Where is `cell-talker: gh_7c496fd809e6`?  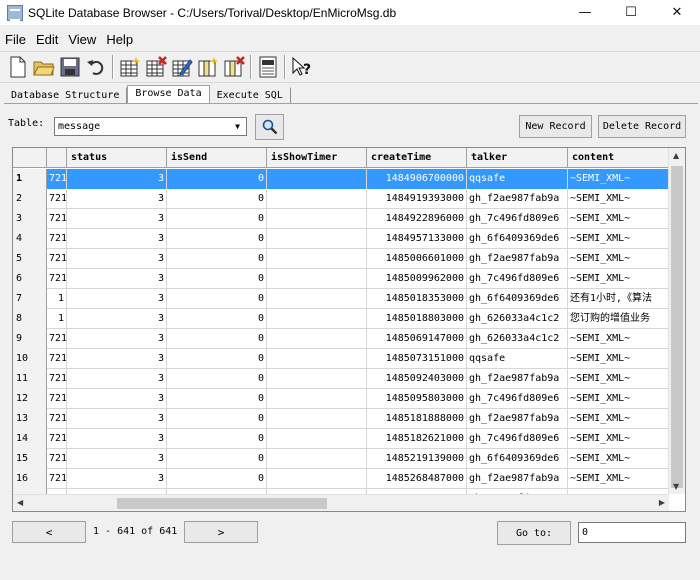 cell-talker: gh_7c496fd809e6 is located at coordinates (517, 219).